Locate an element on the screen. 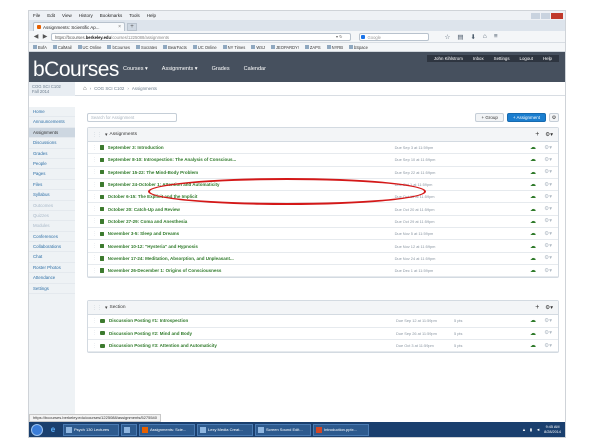 Image resolution: width=594 pixels, height=447 pixels. reader-icon: ▤ is located at coordinates (460, 37).